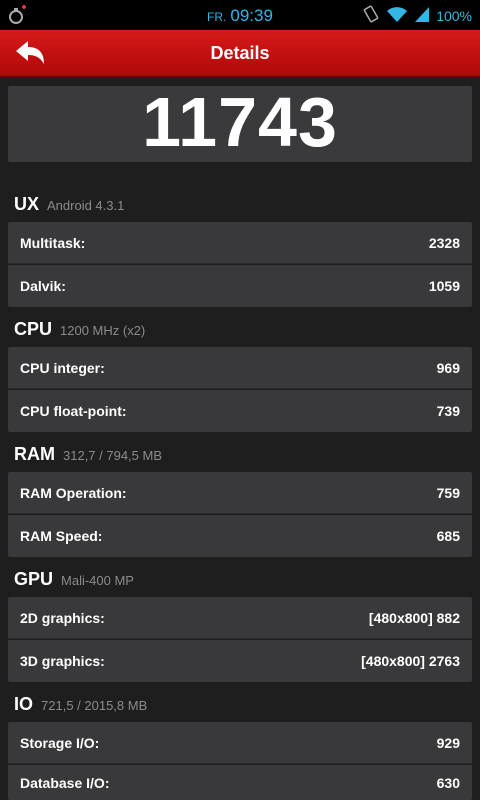 The image size is (480, 800). Describe the element at coordinates (444, 242) in the screenshot. I see `row-value: 2328` at that location.